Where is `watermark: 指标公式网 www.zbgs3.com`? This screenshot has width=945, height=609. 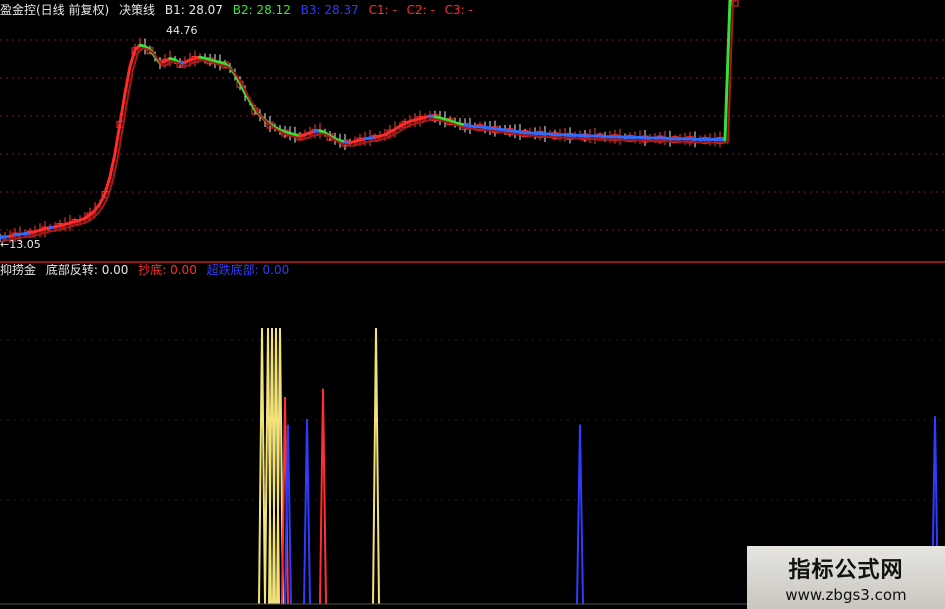 watermark: 指标公式网 www.zbgs3.com is located at coordinates (846, 577).